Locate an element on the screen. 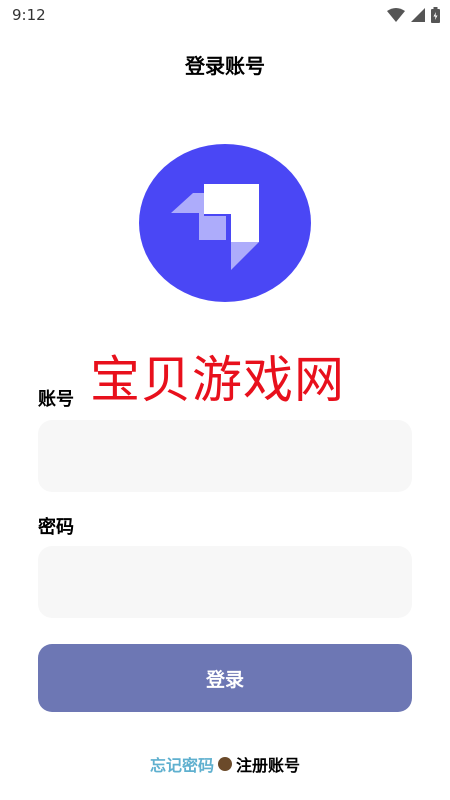 The height and width of the screenshot is (800, 450). status-time: 9:12 is located at coordinates (29, 15).